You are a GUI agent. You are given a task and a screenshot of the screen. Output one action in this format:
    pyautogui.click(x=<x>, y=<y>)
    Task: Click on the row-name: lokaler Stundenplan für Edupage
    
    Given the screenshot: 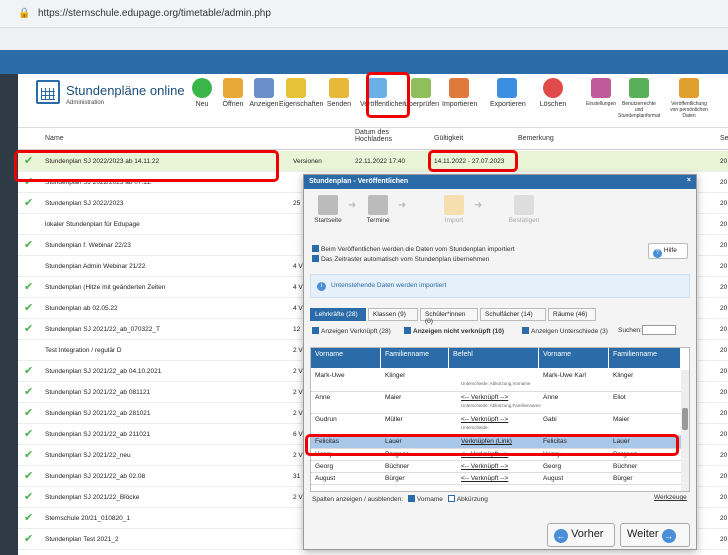 What is the action you would take?
    pyautogui.click(x=92, y=224)
    